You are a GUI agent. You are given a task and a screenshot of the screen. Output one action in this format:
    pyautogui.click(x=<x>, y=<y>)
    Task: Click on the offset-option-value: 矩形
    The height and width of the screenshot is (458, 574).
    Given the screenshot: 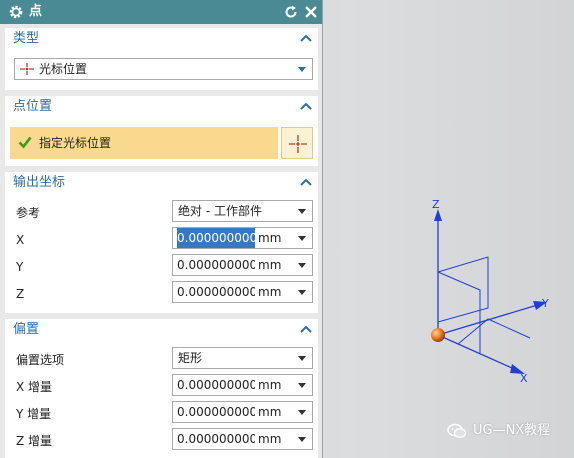 What is the action you would take?
    pyautogui.click(x=190, y=358)
    